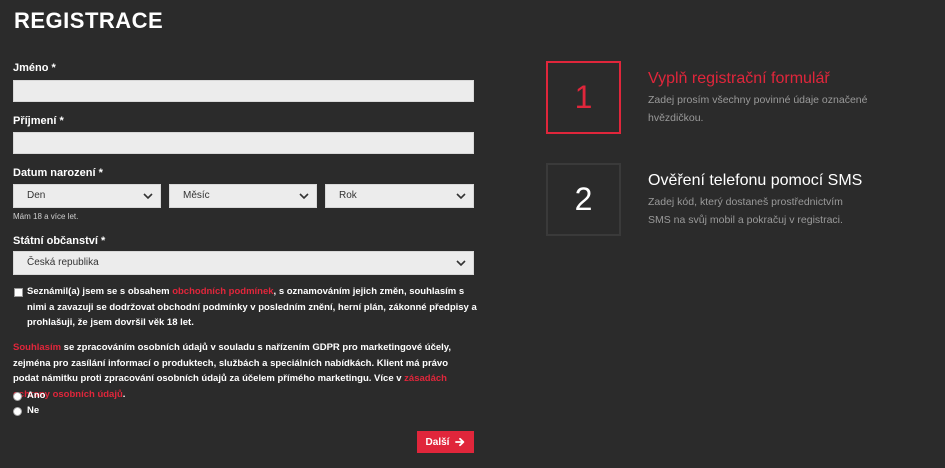 Image resolution: width=945 pixels, height=468 pixels. I want to click on year-select-value: Rok, so click(348, 195).